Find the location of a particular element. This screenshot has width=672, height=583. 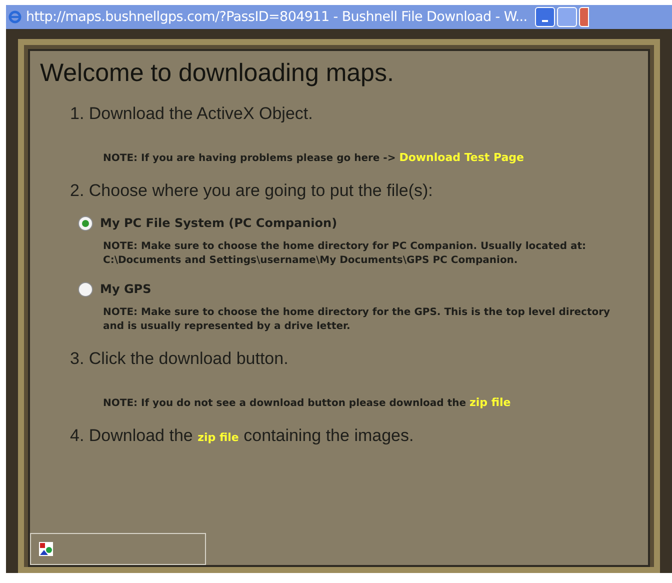

radio-label: My PC File System (PC Companion) is located at coordinates (219, 223).